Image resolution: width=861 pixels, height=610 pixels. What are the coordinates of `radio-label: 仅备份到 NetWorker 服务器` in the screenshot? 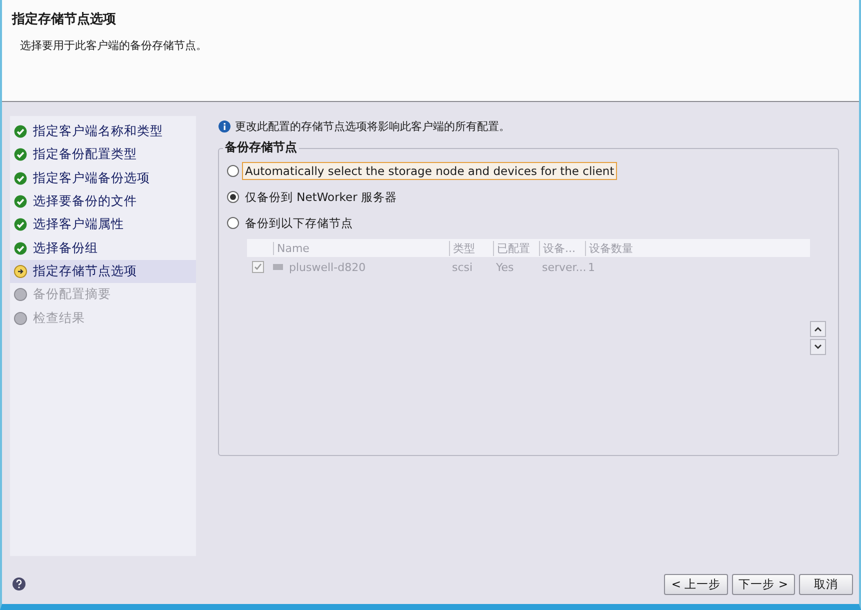 It's located at (321, 197).